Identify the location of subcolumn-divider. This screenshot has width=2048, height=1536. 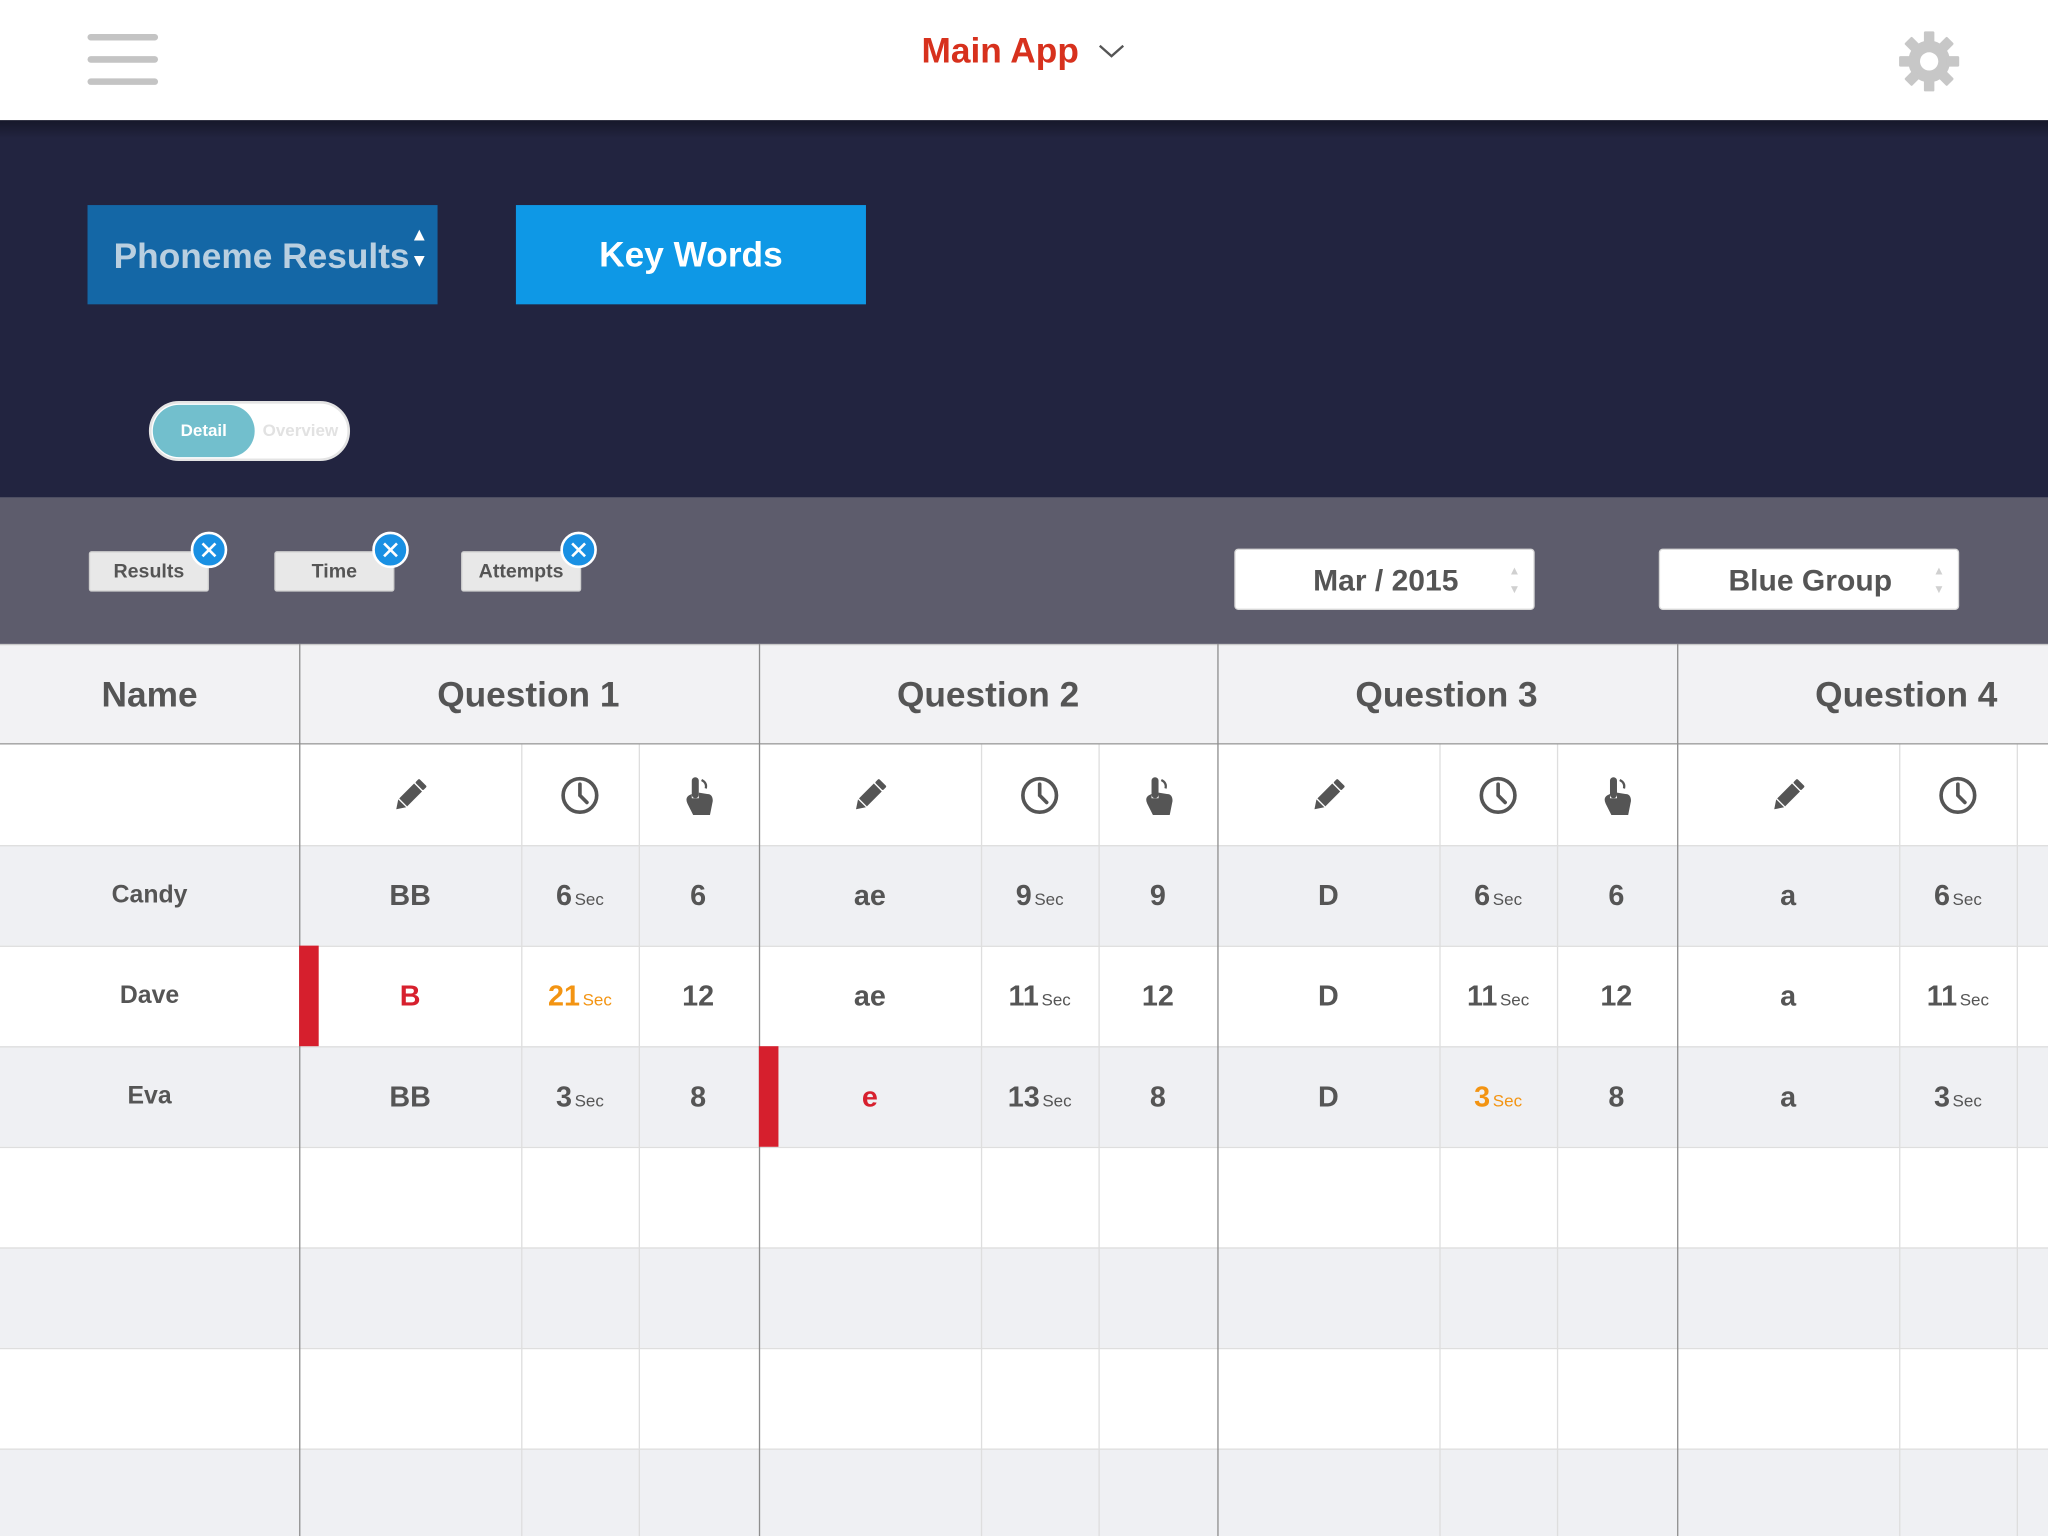
(2017, 1140).